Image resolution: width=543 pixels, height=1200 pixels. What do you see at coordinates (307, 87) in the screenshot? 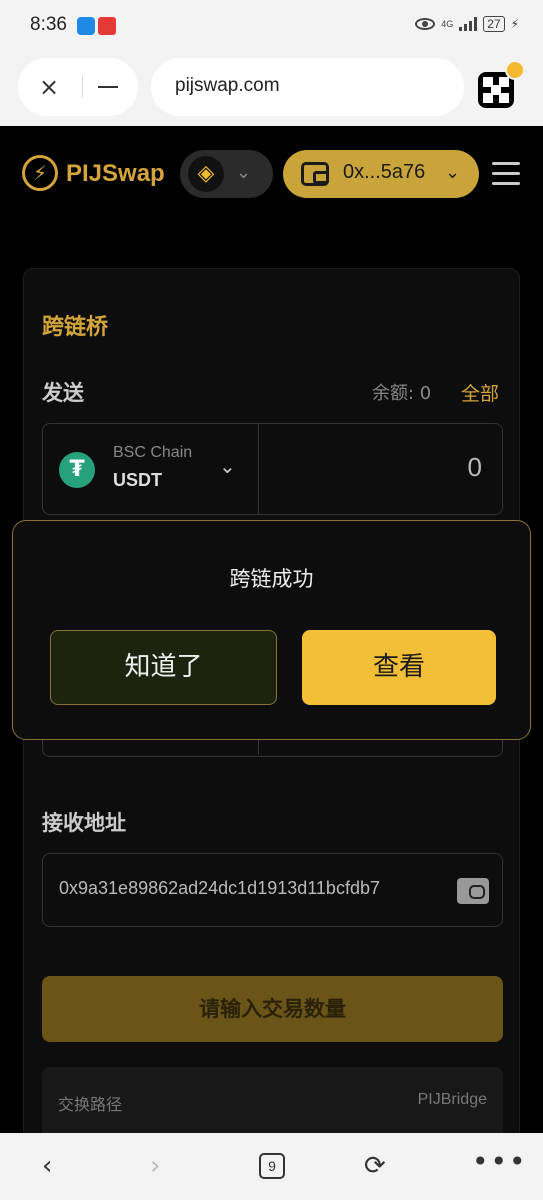
I see `address-bar: pijswap.com` at bounding box center [307, 87].